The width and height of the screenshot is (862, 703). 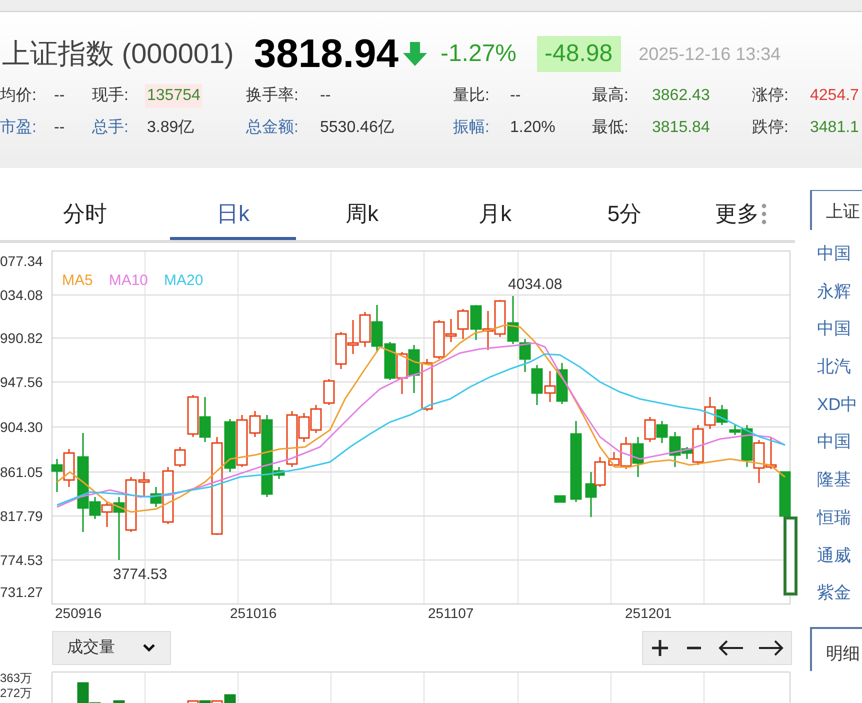 What do you see at coordinates (471, 96) in the screenshot?
I see `stat-label: 量比:` at bounding box center [471, 96].